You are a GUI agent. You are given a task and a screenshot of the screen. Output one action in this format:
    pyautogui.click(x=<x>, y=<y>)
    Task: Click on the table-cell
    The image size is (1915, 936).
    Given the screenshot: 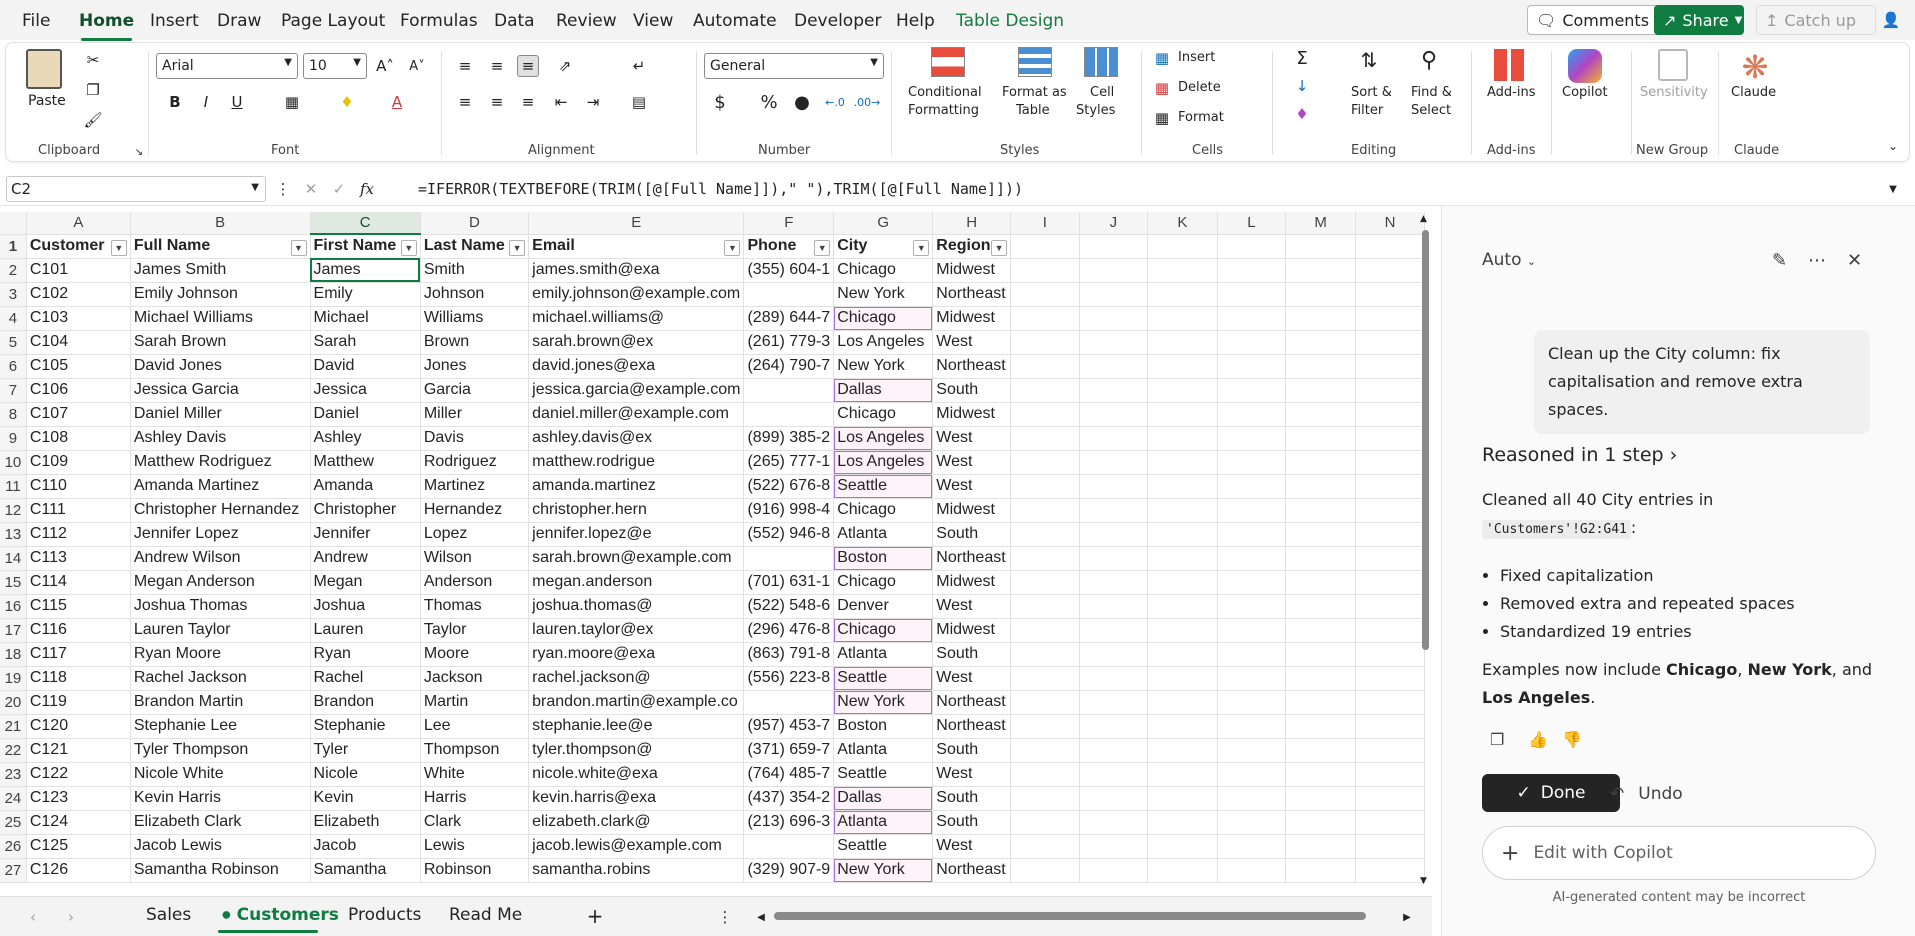 What is the action you would take?
    pyautogui.click(x=789, y=558)
    